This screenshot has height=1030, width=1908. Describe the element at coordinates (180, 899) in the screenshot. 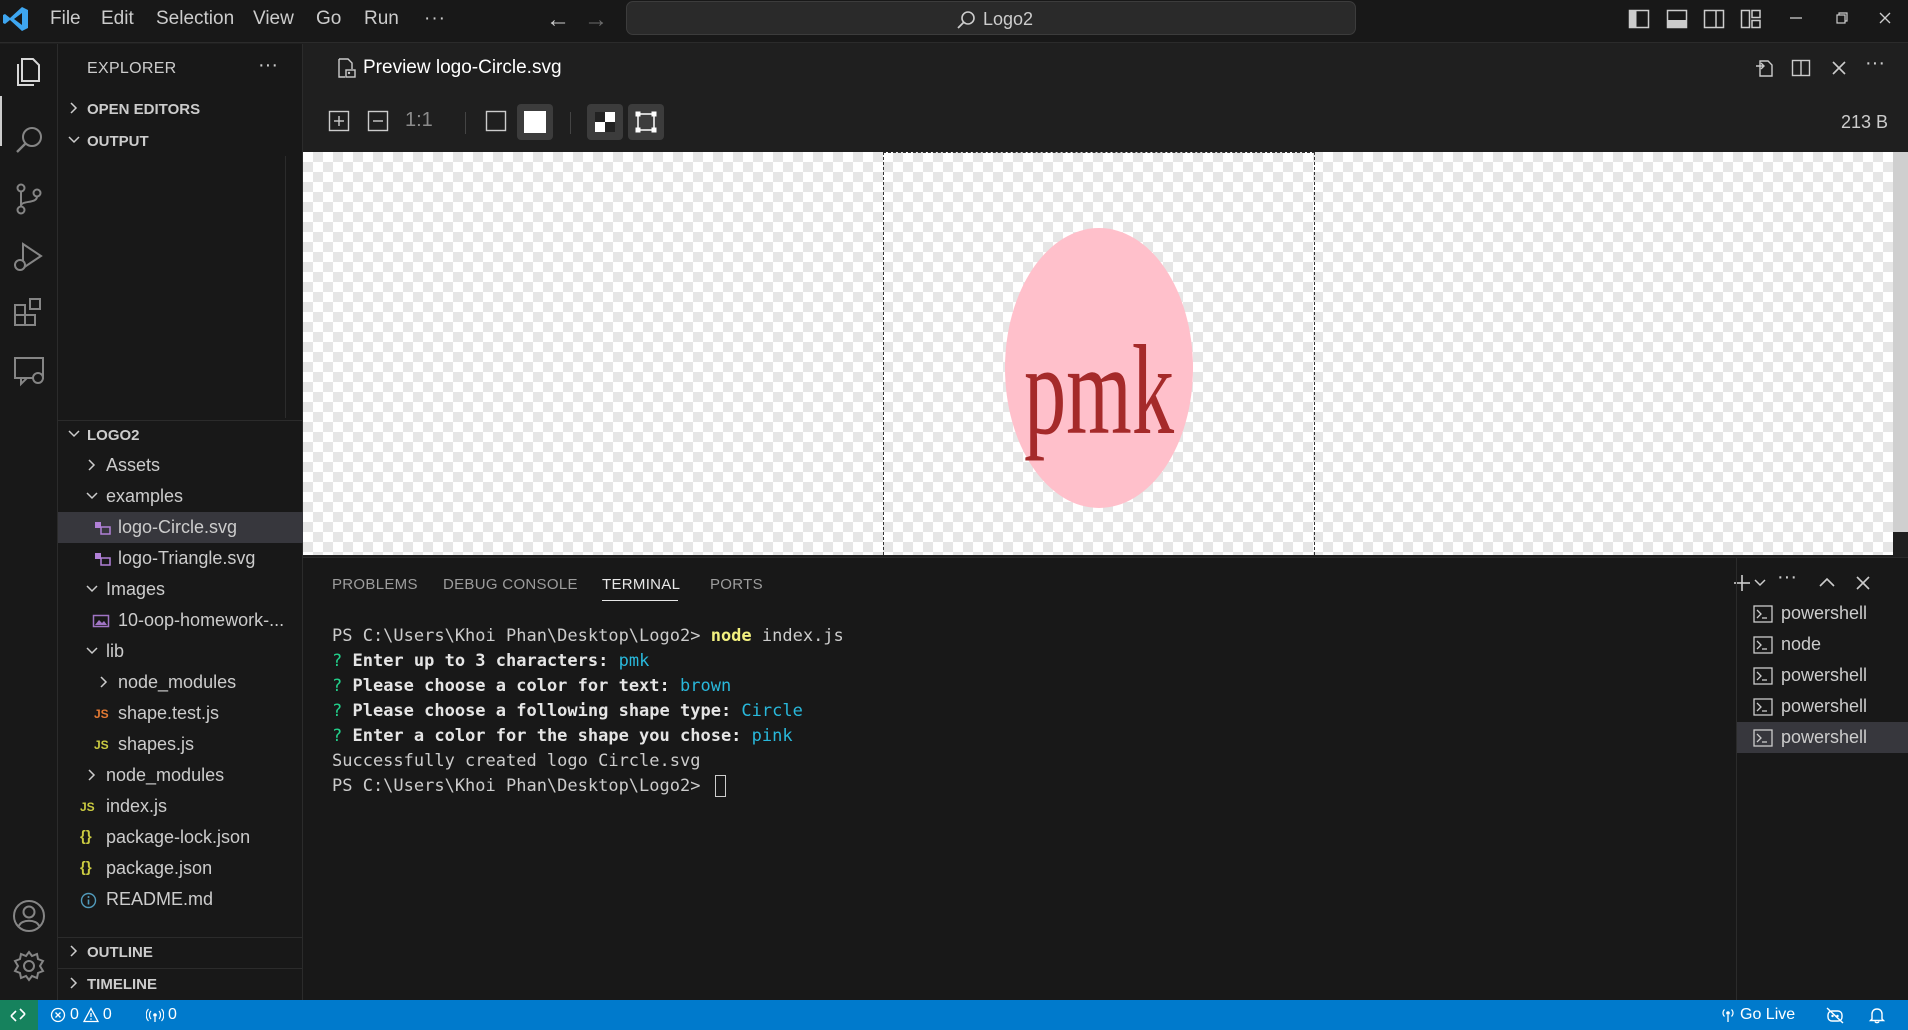

I see `tree-file-readme: README.md` at that location.